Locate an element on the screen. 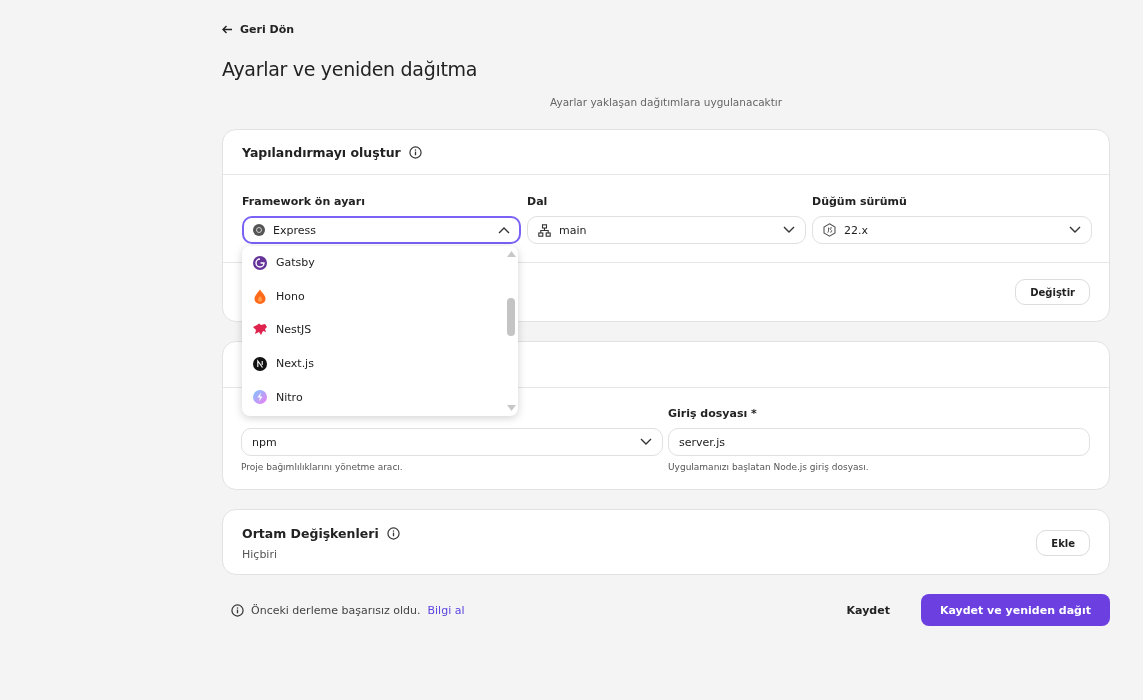 This screenshot has height=700, width=1143. select-field: main is located at coordinates (666, 230).